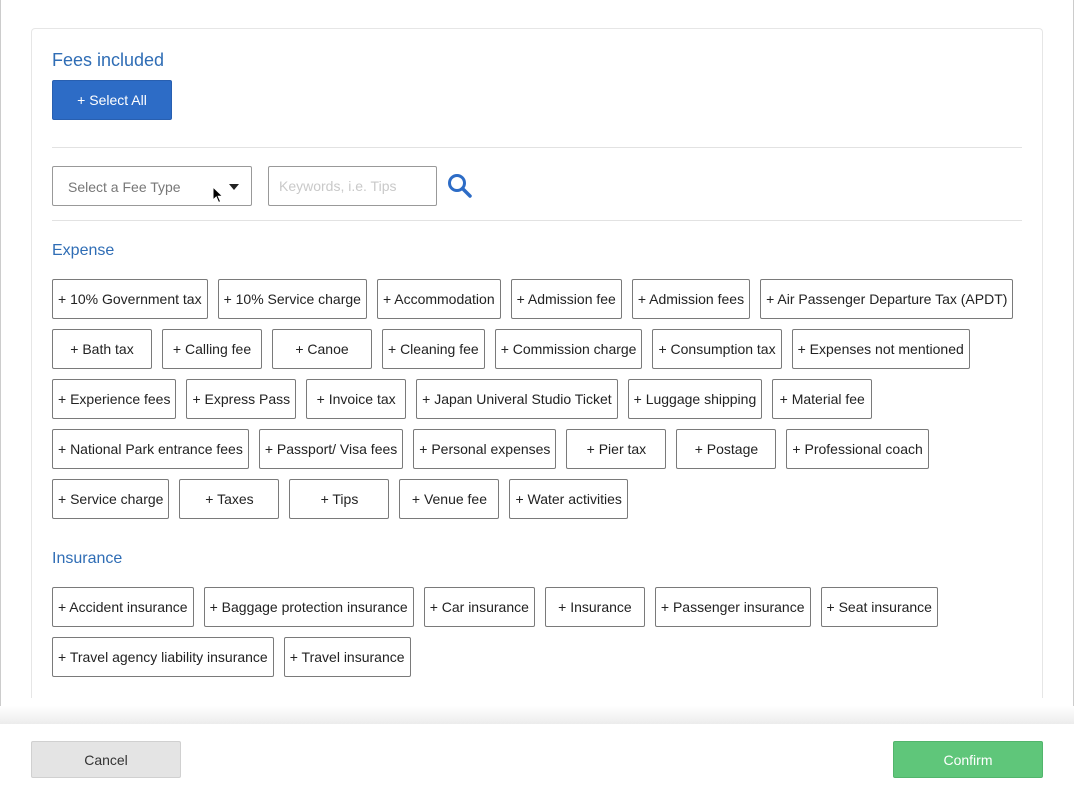  What do you see at coordinates (102, 349) in the screenshot?
I see `fee-chip: + Bath tax` at bounding box center [102, 349].